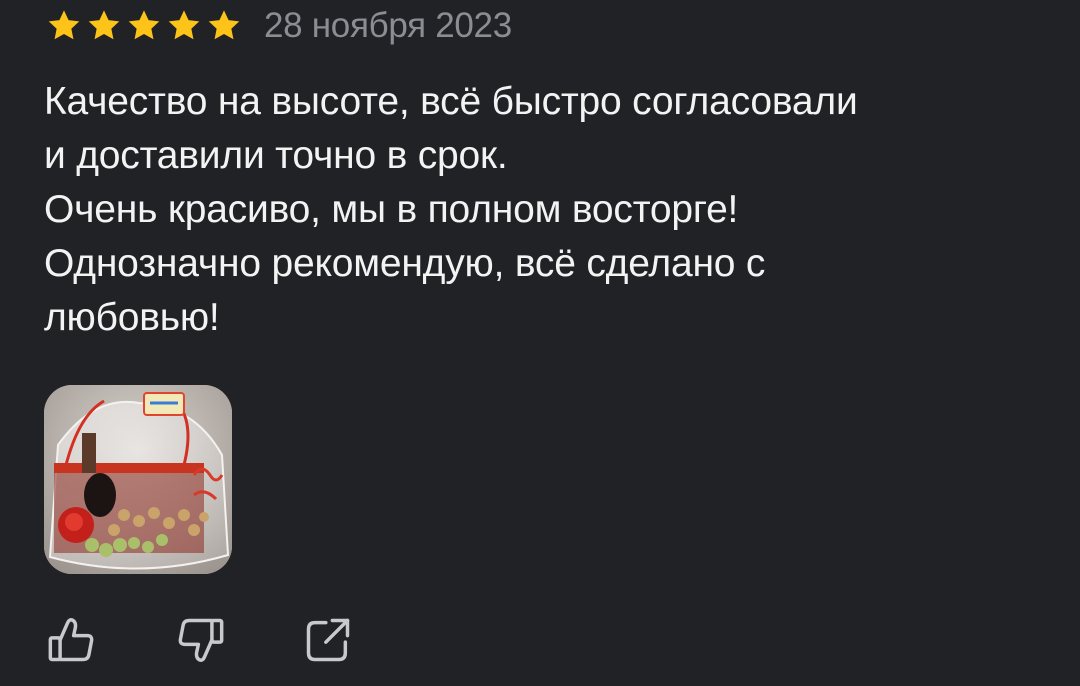 The image size is (1080, 686). Describe the element at coordinates (391, 209) in the screenshot. I see `review-text-line: Очень красиво, мы в полном восторге!` at that location.